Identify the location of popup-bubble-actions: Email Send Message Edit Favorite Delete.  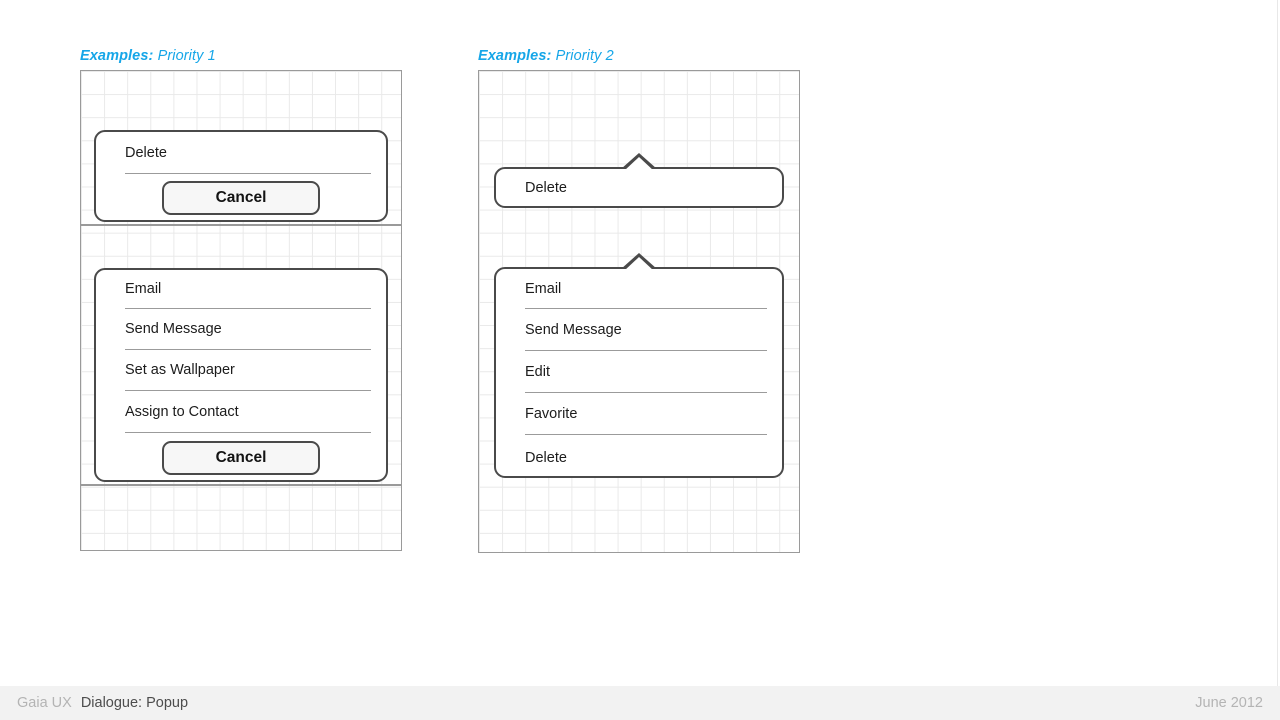
(639, 366).